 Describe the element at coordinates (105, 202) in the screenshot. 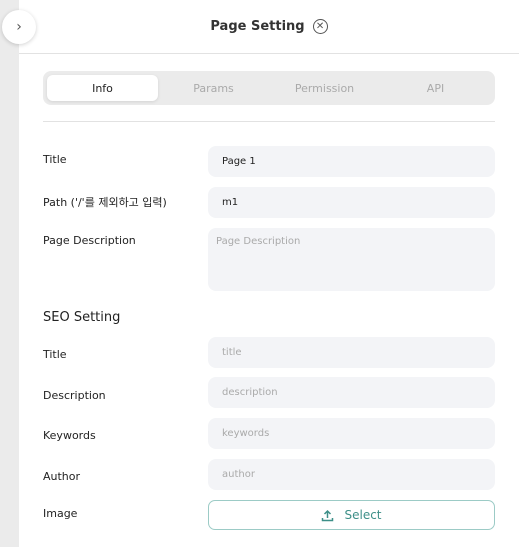

I see `path-label: Path ('/'를 제외하고 입력)` at that location.